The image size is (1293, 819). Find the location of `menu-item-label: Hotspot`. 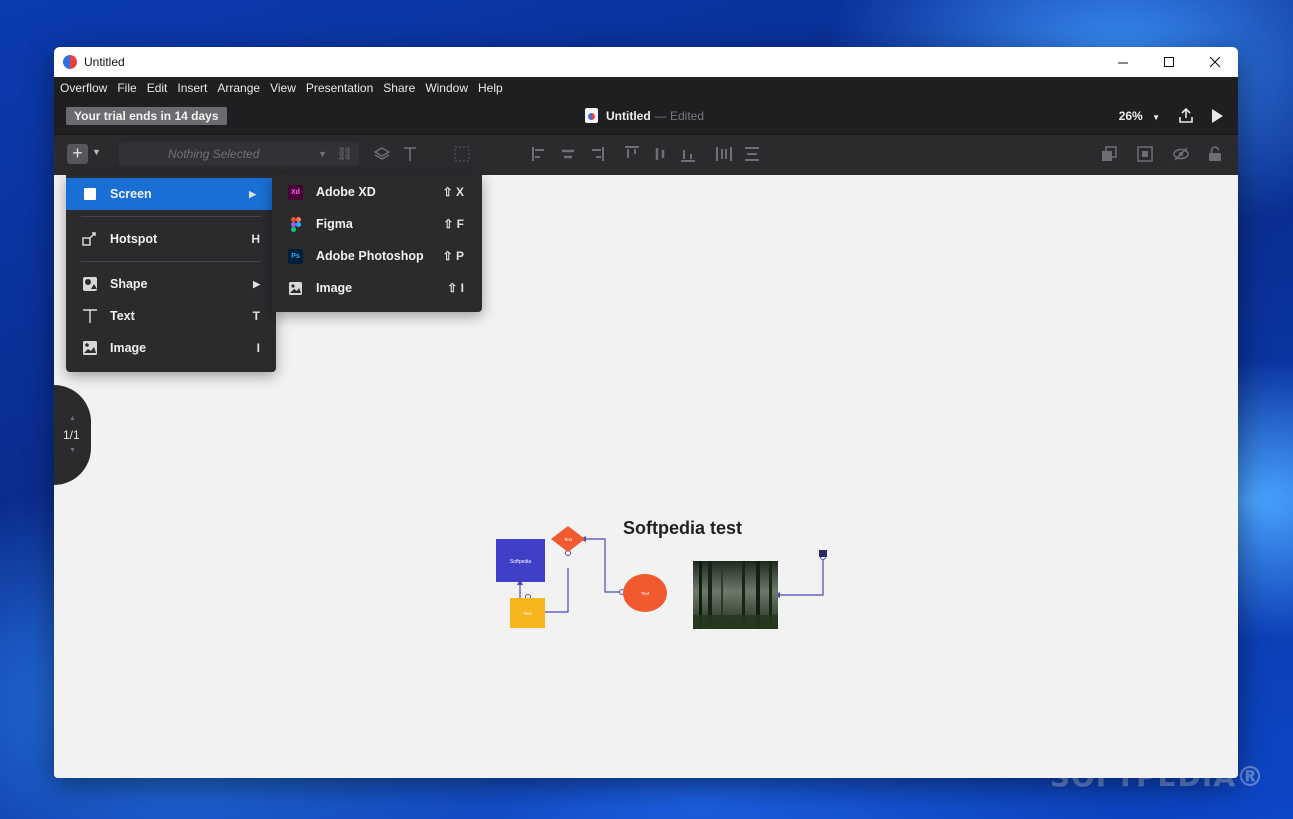

menu-item-label: Hotspot is located at coordinates (134, 239).